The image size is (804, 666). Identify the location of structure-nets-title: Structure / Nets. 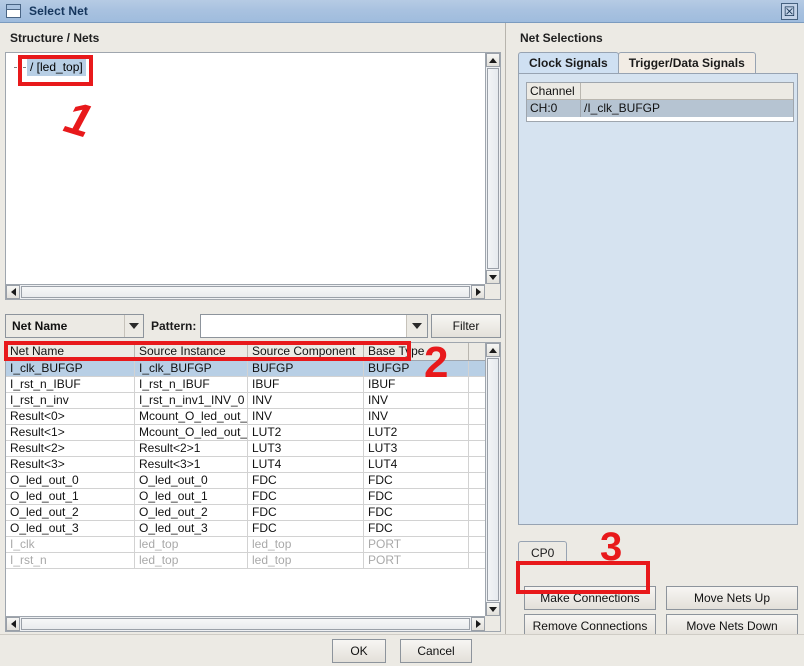
(55, 38).